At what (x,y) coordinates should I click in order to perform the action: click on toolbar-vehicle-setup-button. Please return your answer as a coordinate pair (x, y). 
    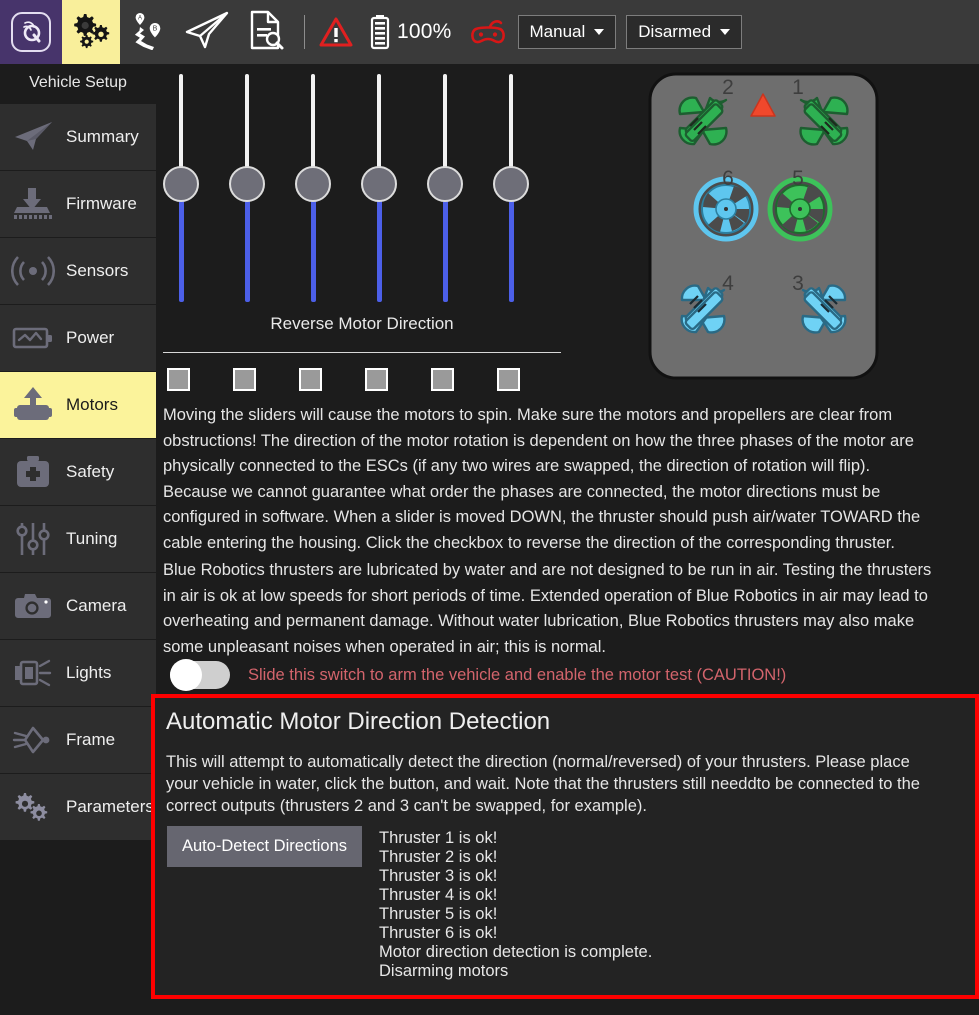
    Looking at the image, I should click on (91, 32).